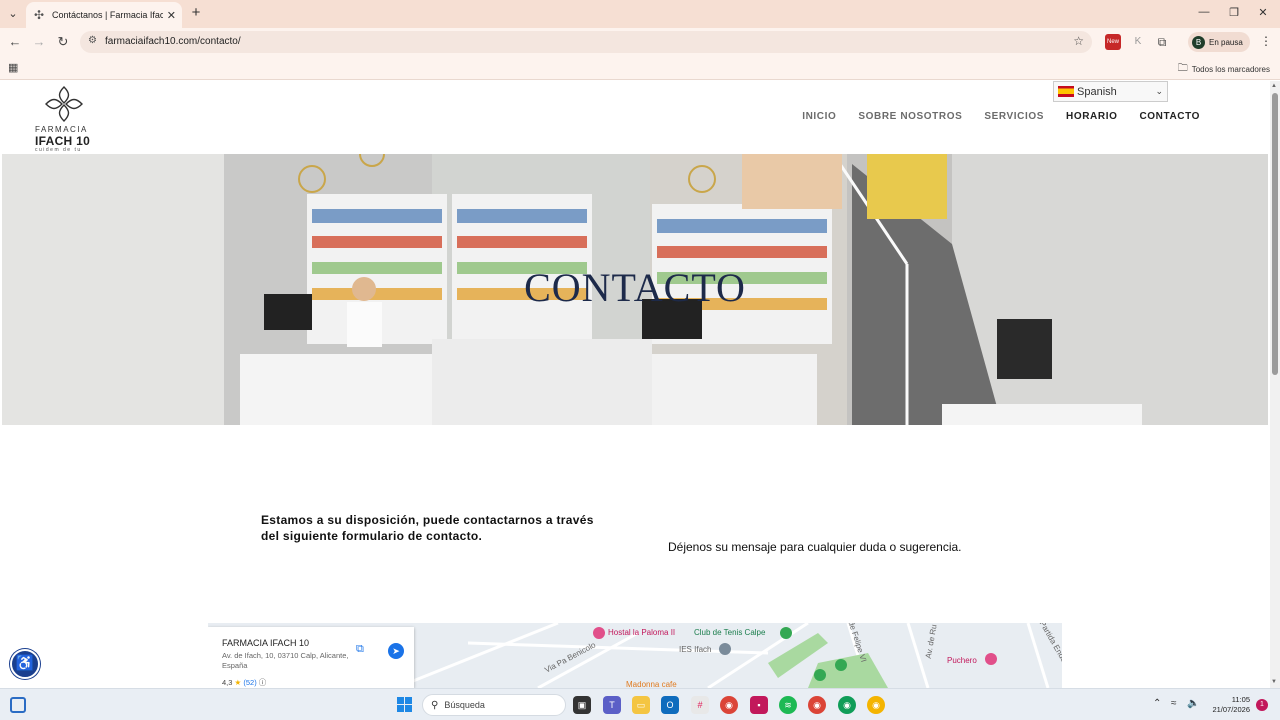 The image size is (1280, 720). Describe the element at coordinates (1240, 699) in the screenshot. I see `clock-time: 11:05` at that location.